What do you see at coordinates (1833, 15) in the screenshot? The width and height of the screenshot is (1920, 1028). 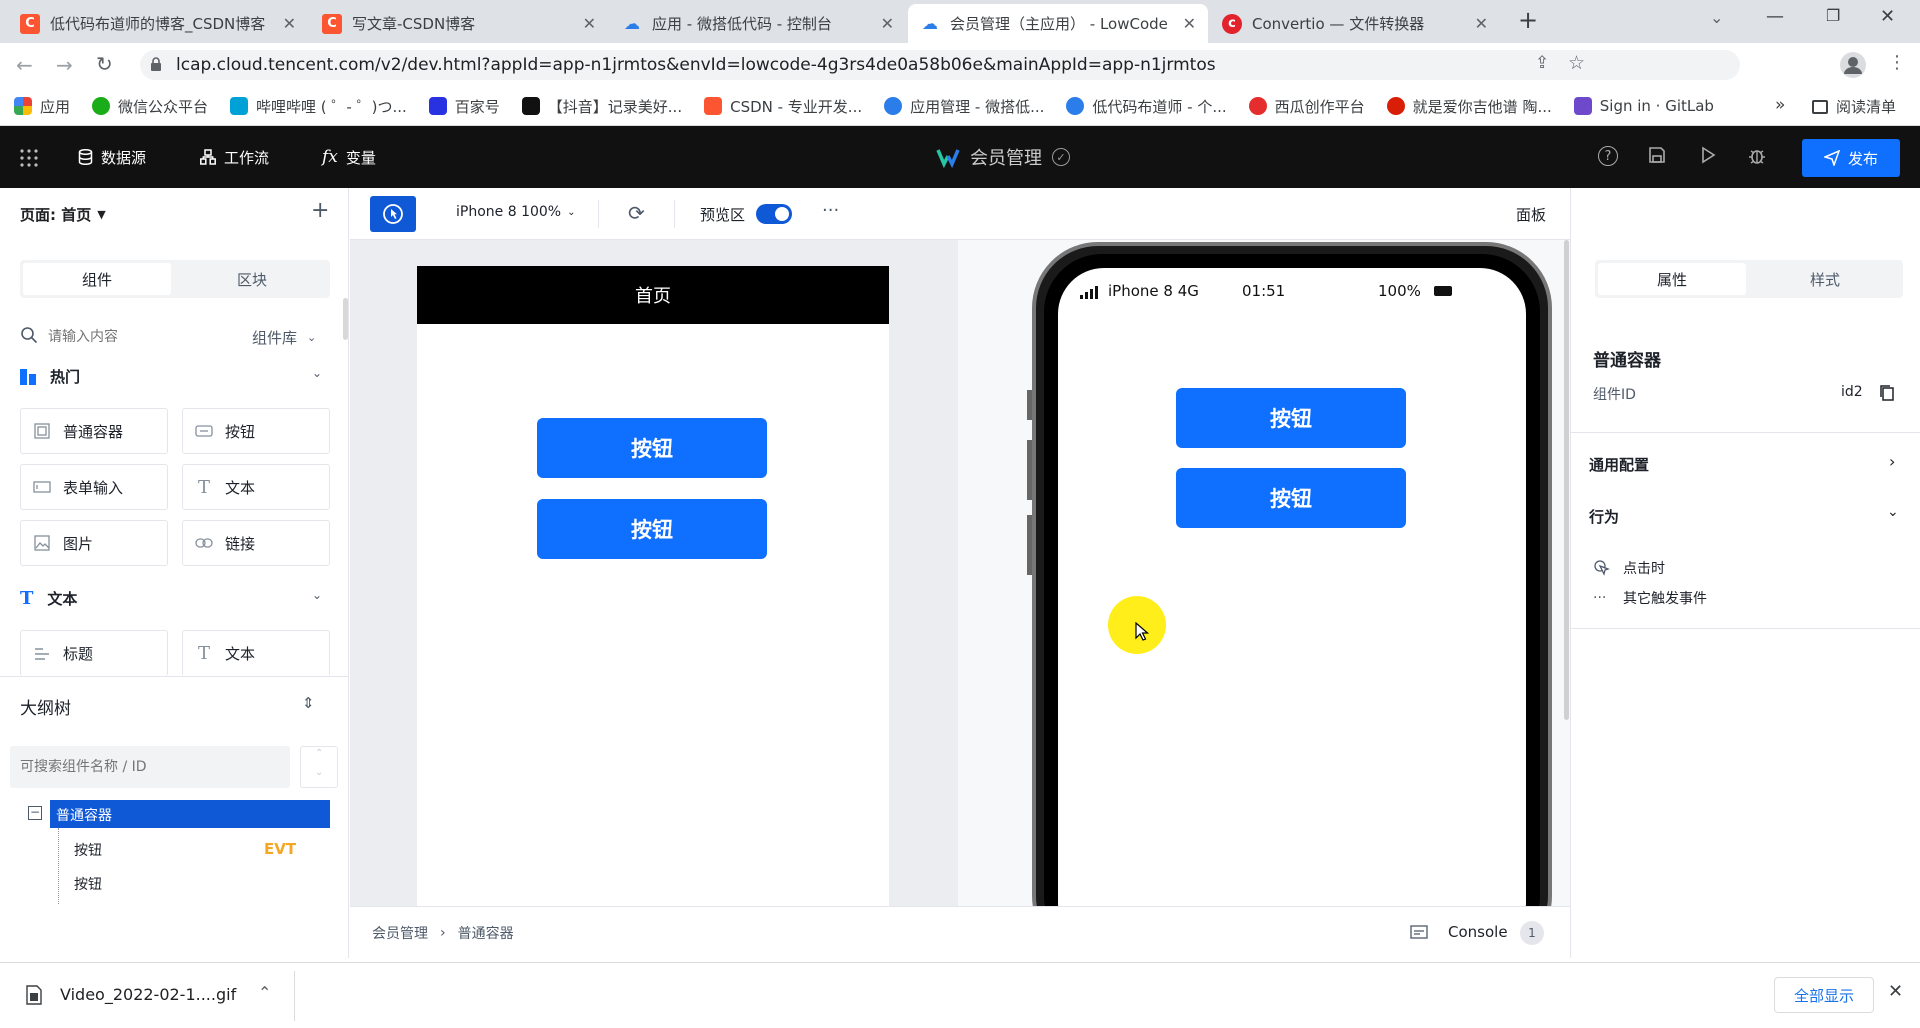 I see `restore-icon: ❐` at bounding box center [1833, 15].